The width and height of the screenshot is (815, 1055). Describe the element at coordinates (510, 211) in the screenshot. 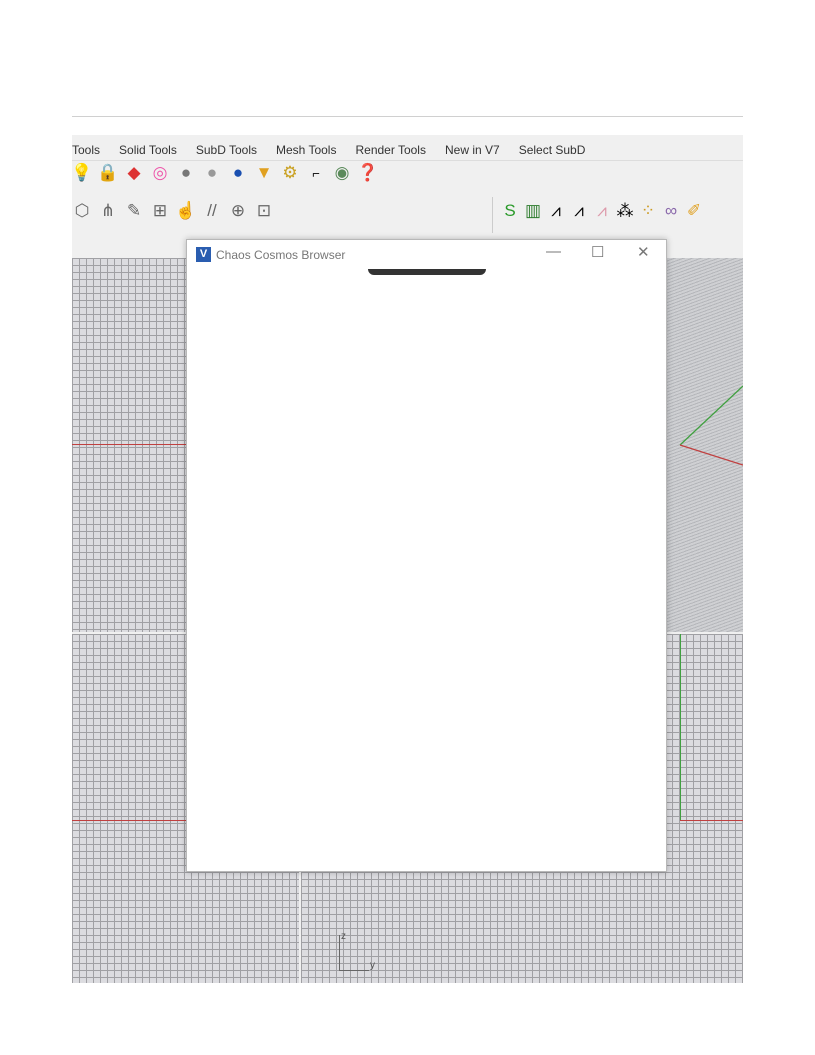

I see `curve-icon: S` at that location.